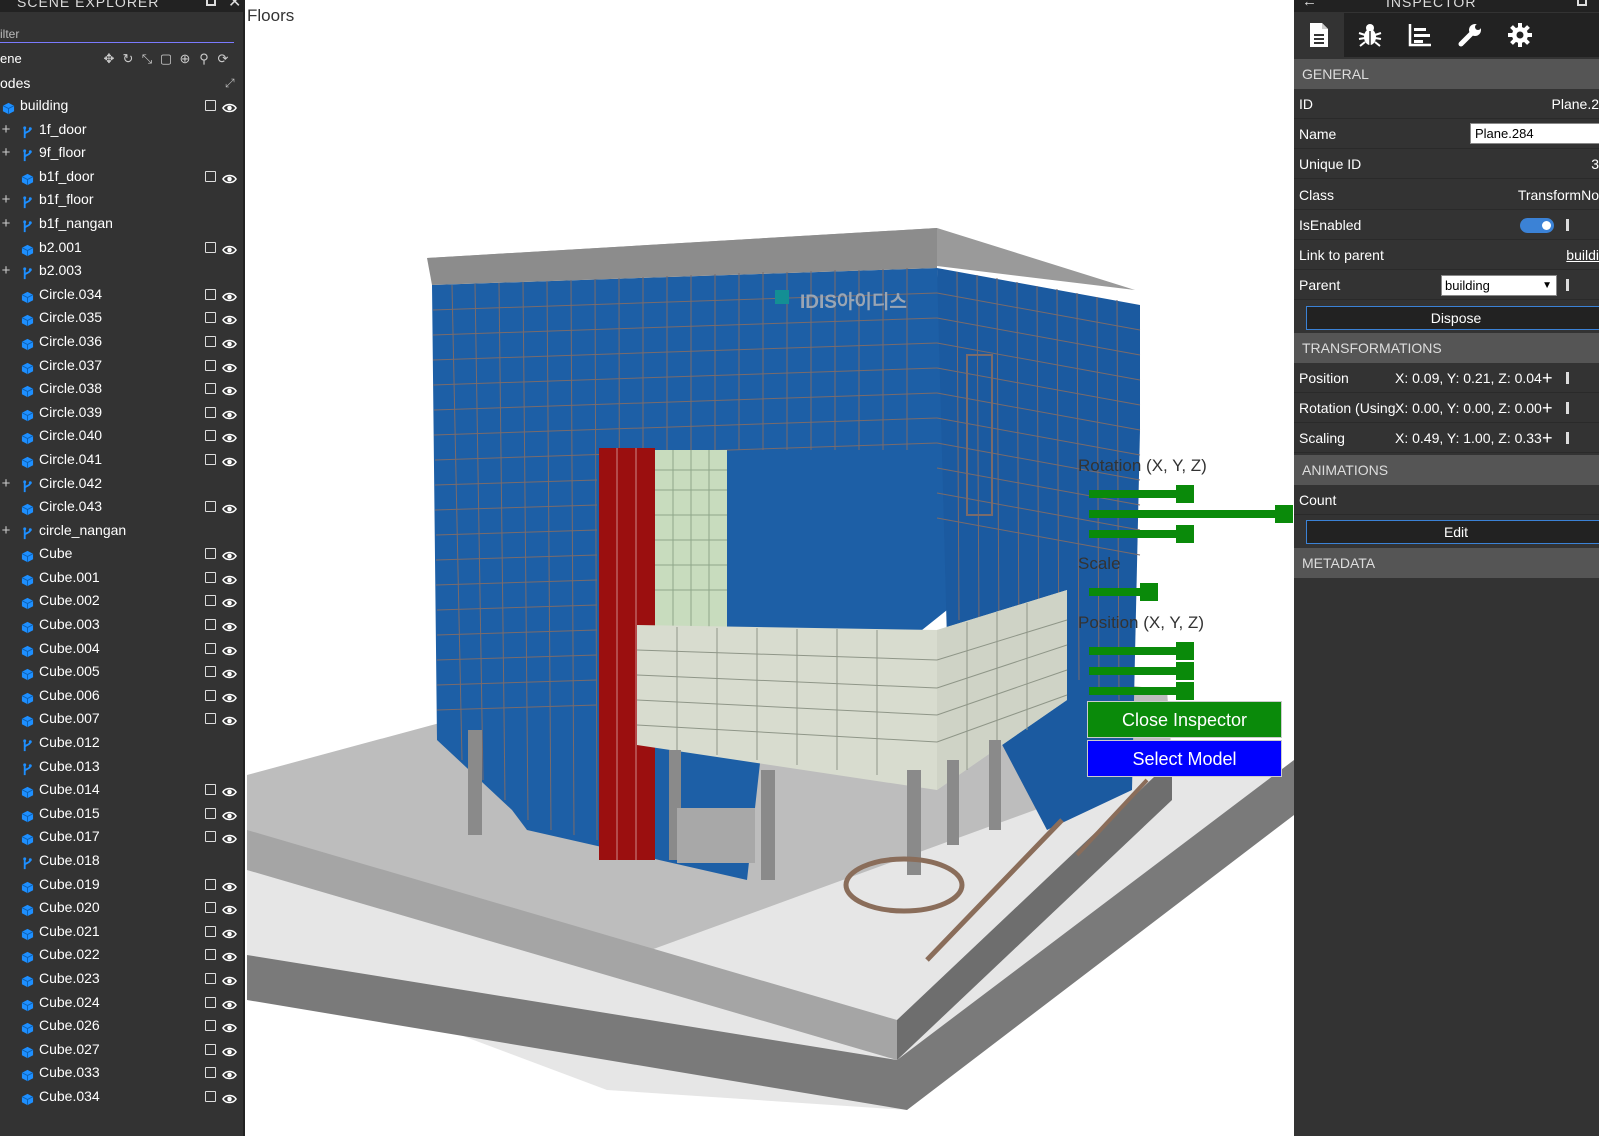  Describe the element at coordinates (1185, 691) in the screenshot. I see `position-z-knob` at that location.